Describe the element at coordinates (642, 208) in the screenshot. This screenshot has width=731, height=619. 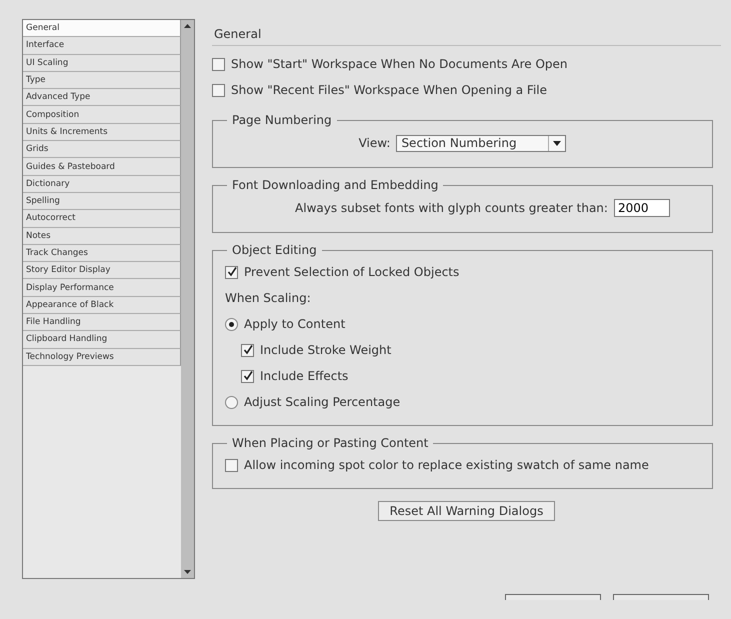
I see `number-field: 2000` at that location.